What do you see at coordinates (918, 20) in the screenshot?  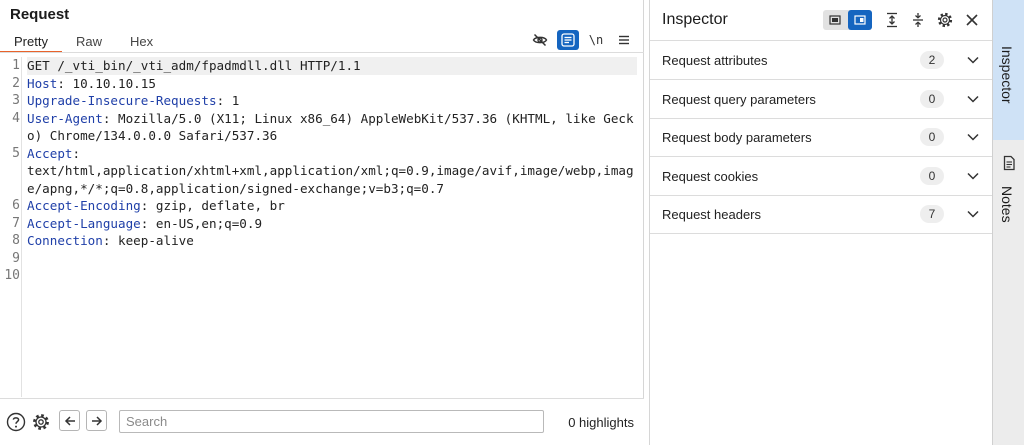 I see `collapse-all-icon` at bounding box center [918, 20].